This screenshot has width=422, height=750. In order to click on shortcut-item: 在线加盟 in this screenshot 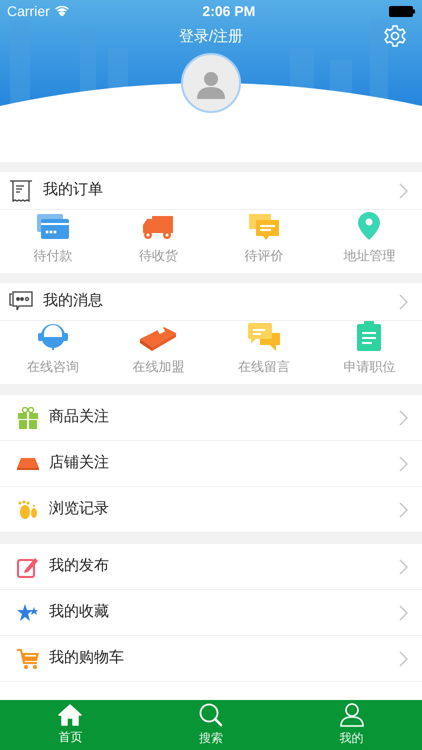, I will do `click(158, 352)`.